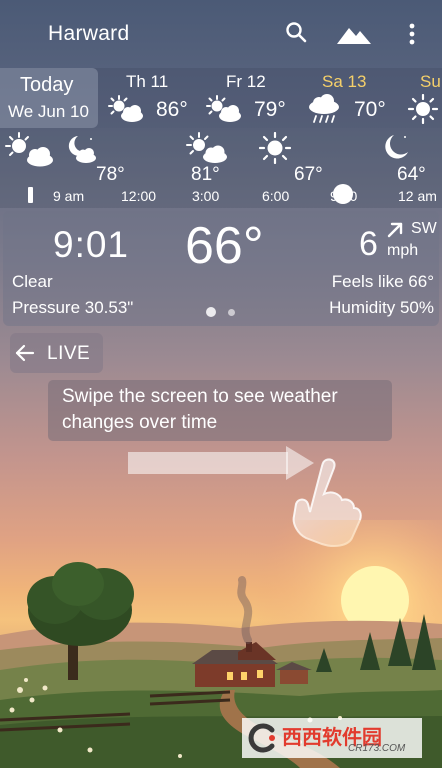 The height and width of the screenshot is (768, 442). Describe the element at coordinates (211, 312) in the screenshot. I see `page-indicator-active` at that location.